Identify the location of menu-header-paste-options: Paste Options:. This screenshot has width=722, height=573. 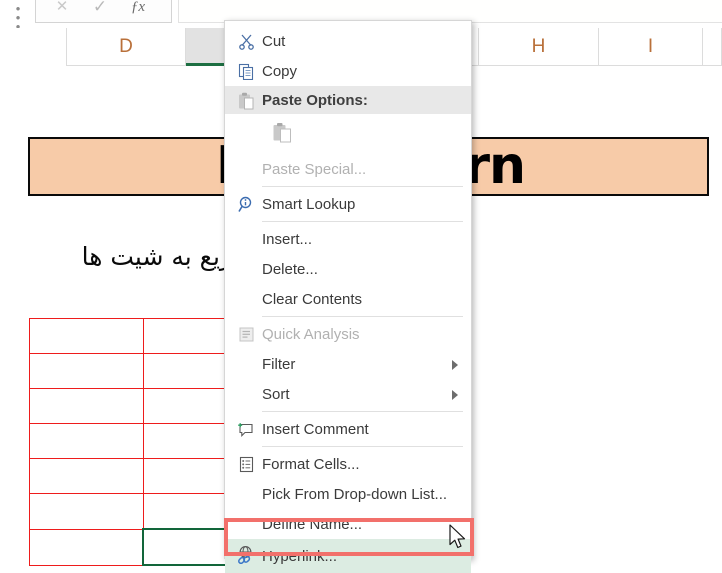
(348, 100).